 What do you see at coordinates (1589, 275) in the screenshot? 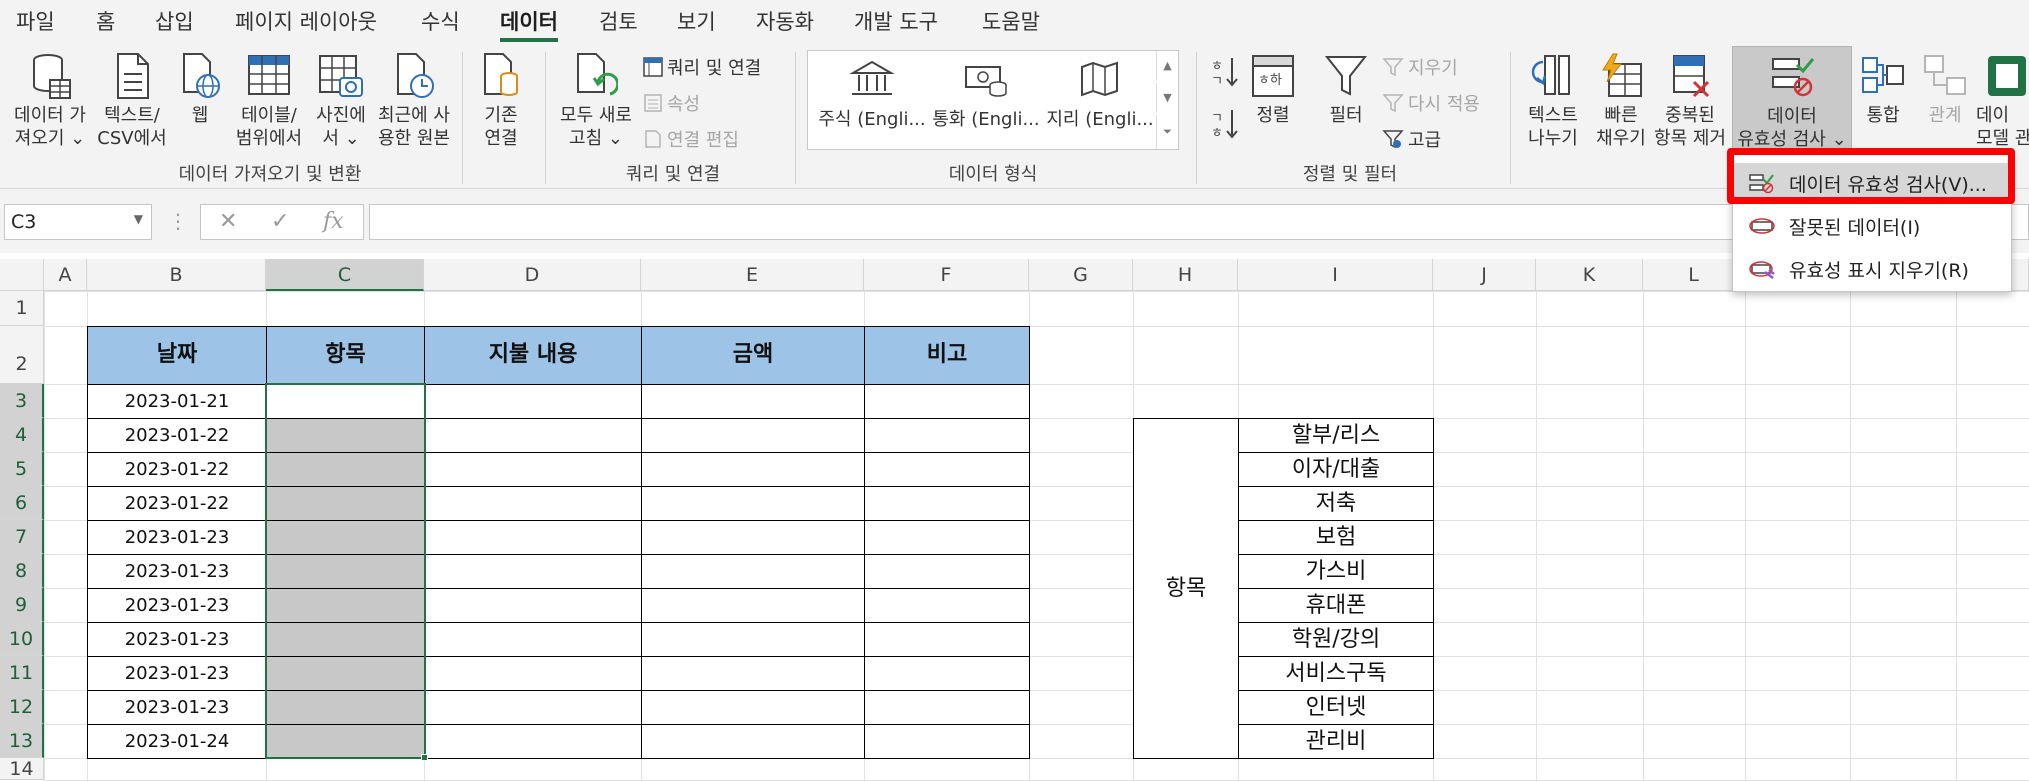
I see `column-header: K` at bounding box center [1589, 275].